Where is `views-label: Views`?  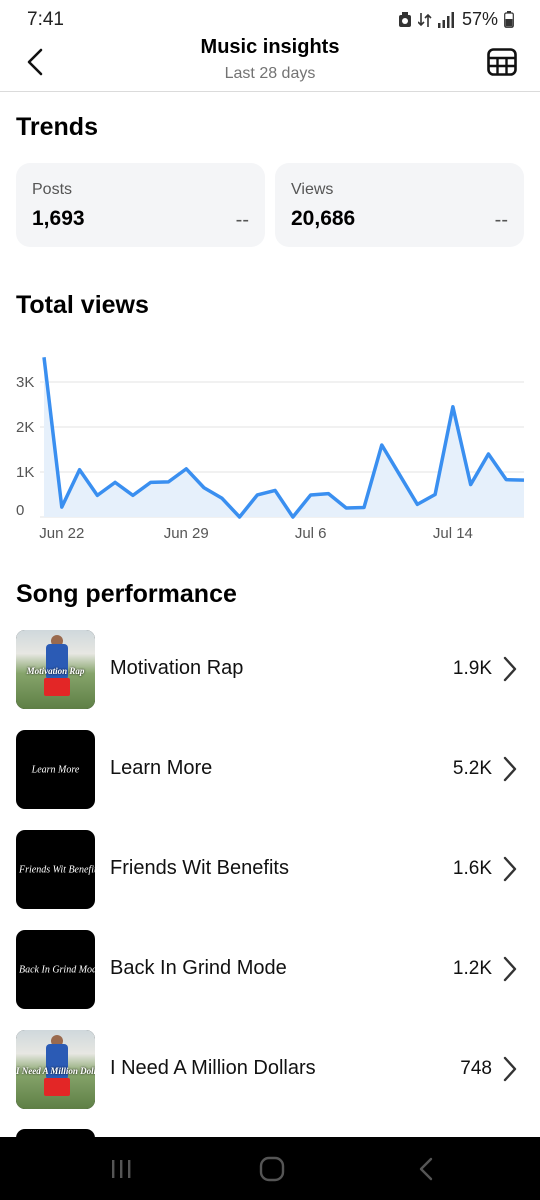
views-label: Views is located at coordinates (312, 189).